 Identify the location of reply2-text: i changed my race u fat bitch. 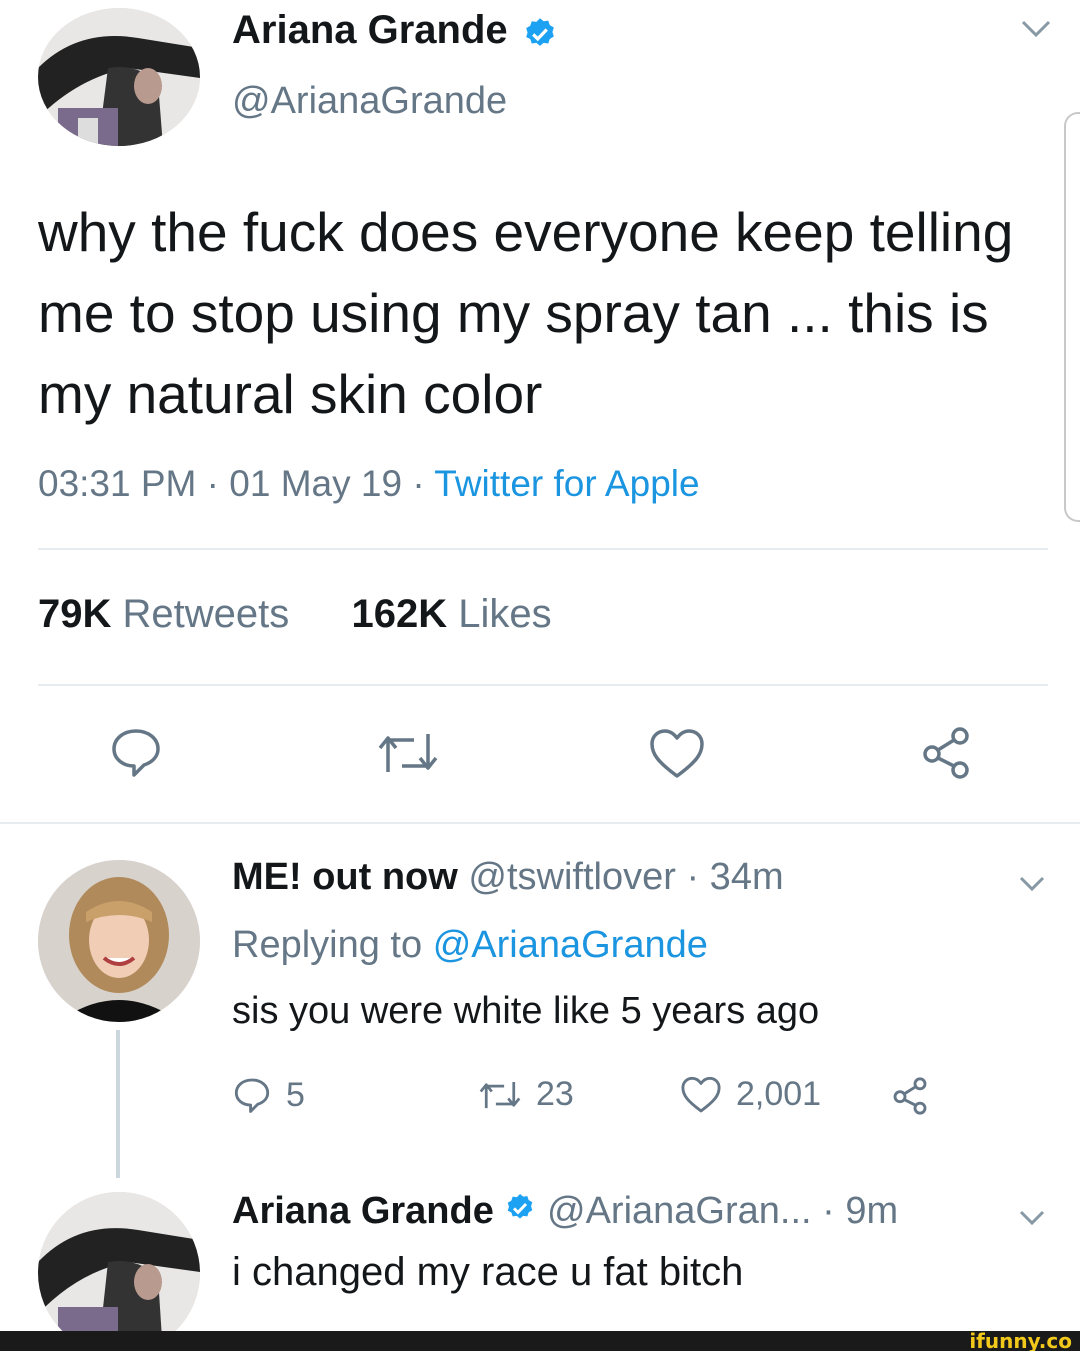
(488, 1272).